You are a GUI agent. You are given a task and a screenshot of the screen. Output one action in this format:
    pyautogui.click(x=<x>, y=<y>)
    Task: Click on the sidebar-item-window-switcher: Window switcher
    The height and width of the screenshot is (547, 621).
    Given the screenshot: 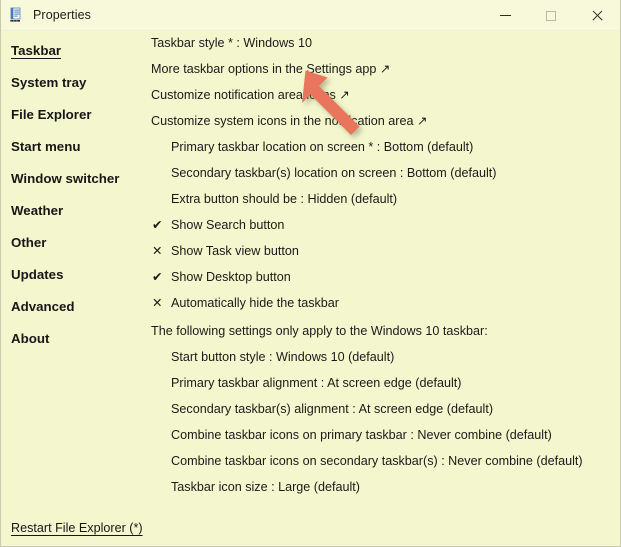 What is the action you would take?
    pyautogui.click(x=65, y=178)
    